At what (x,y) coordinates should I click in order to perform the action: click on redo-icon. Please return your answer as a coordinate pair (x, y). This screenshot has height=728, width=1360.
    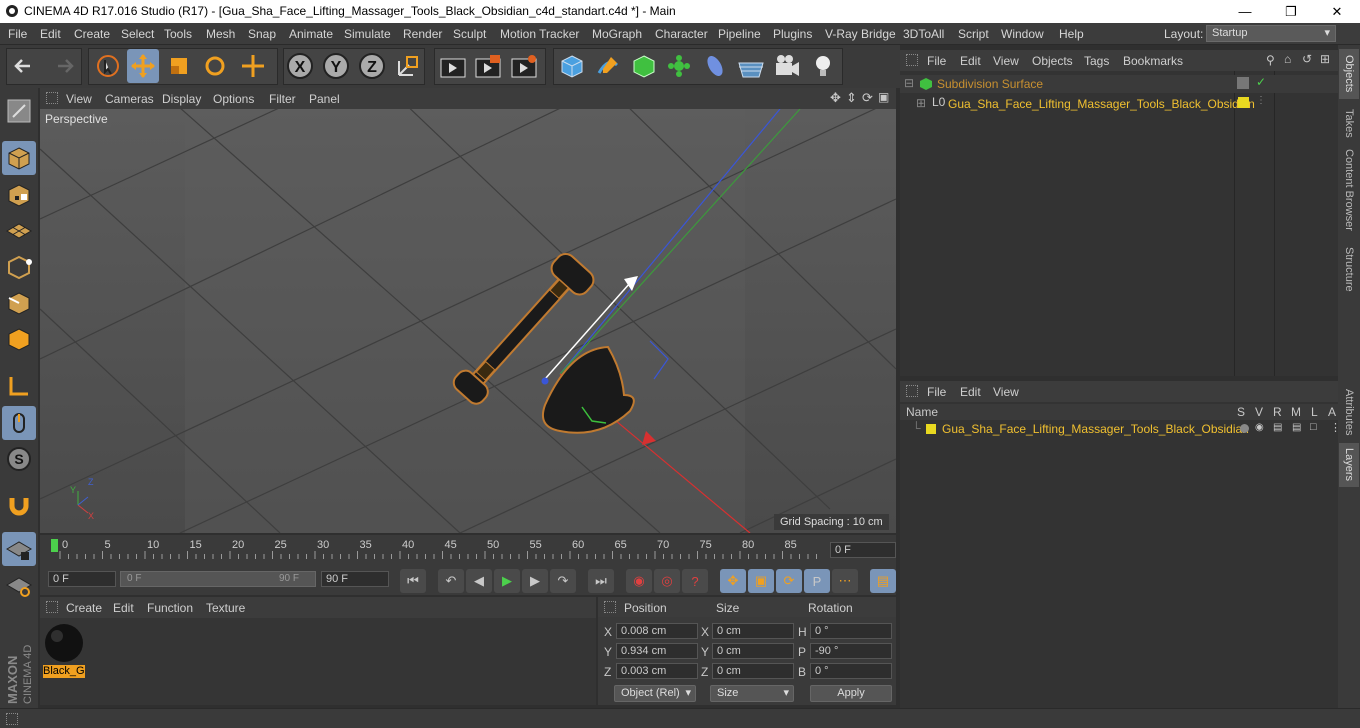
    Looking at the image, I should click on (62, 66).